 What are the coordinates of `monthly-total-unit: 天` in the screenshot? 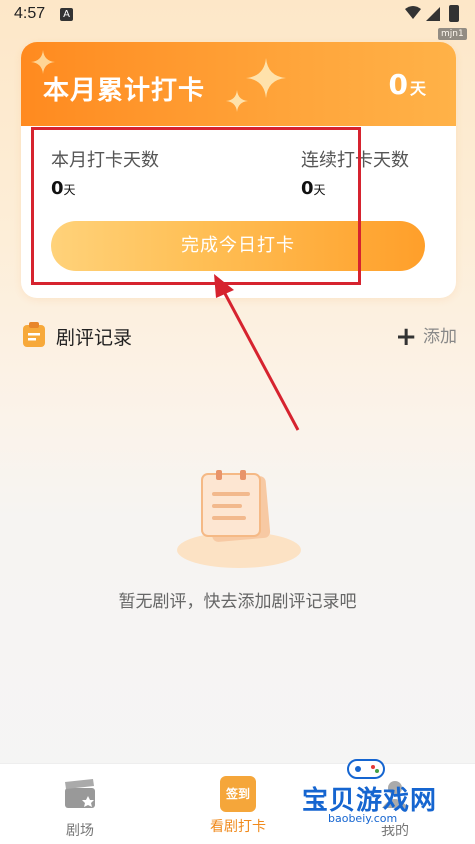 It's located at (417, 88).